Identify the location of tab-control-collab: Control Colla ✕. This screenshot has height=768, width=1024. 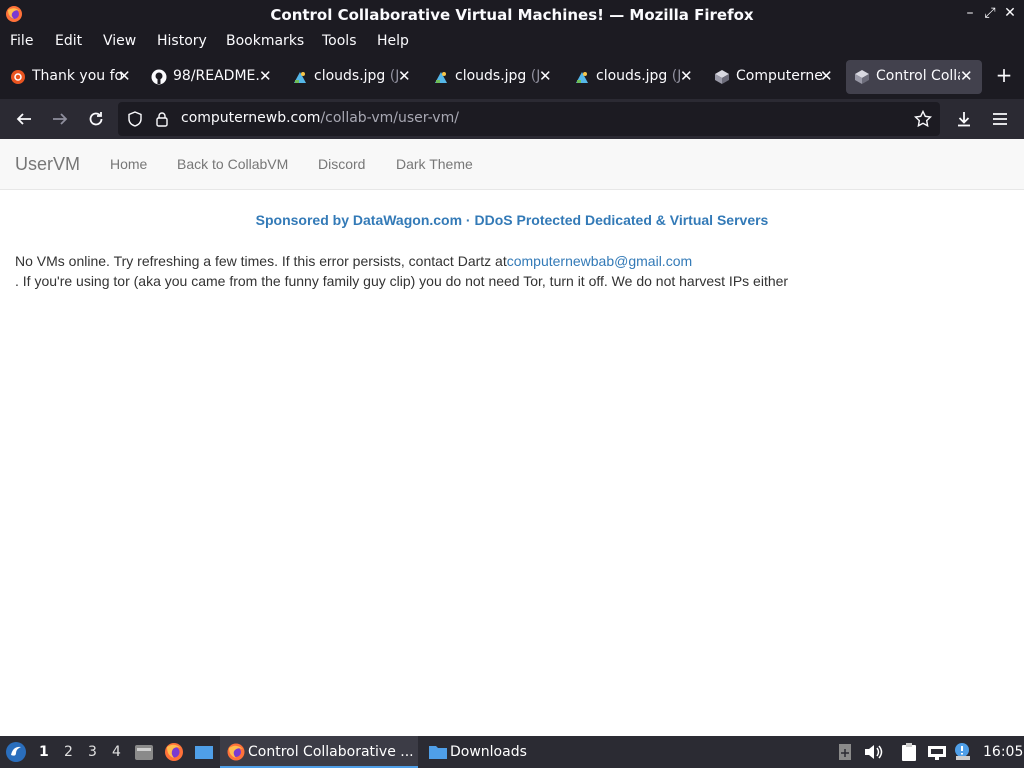
(914, 77).